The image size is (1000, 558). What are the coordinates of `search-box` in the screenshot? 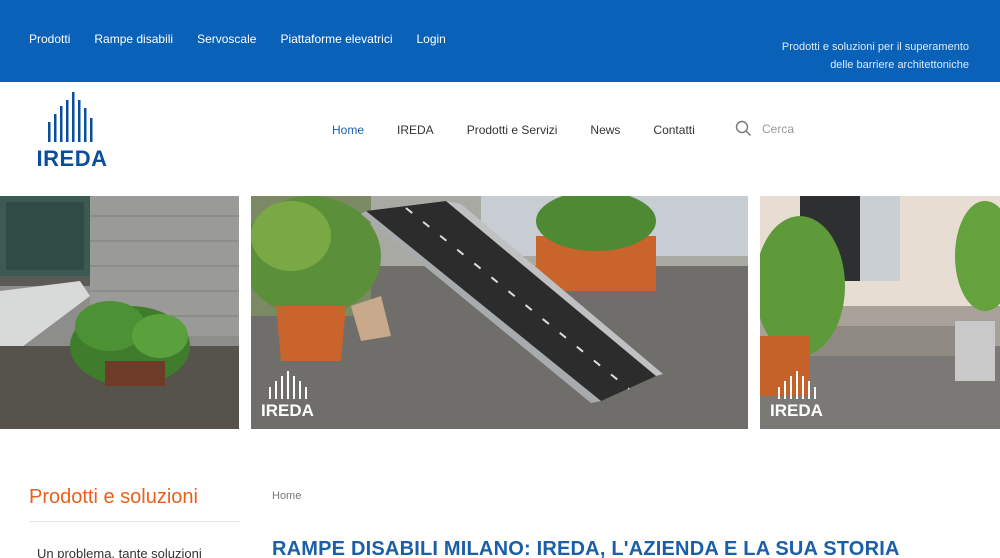 It's located at (808, 128).